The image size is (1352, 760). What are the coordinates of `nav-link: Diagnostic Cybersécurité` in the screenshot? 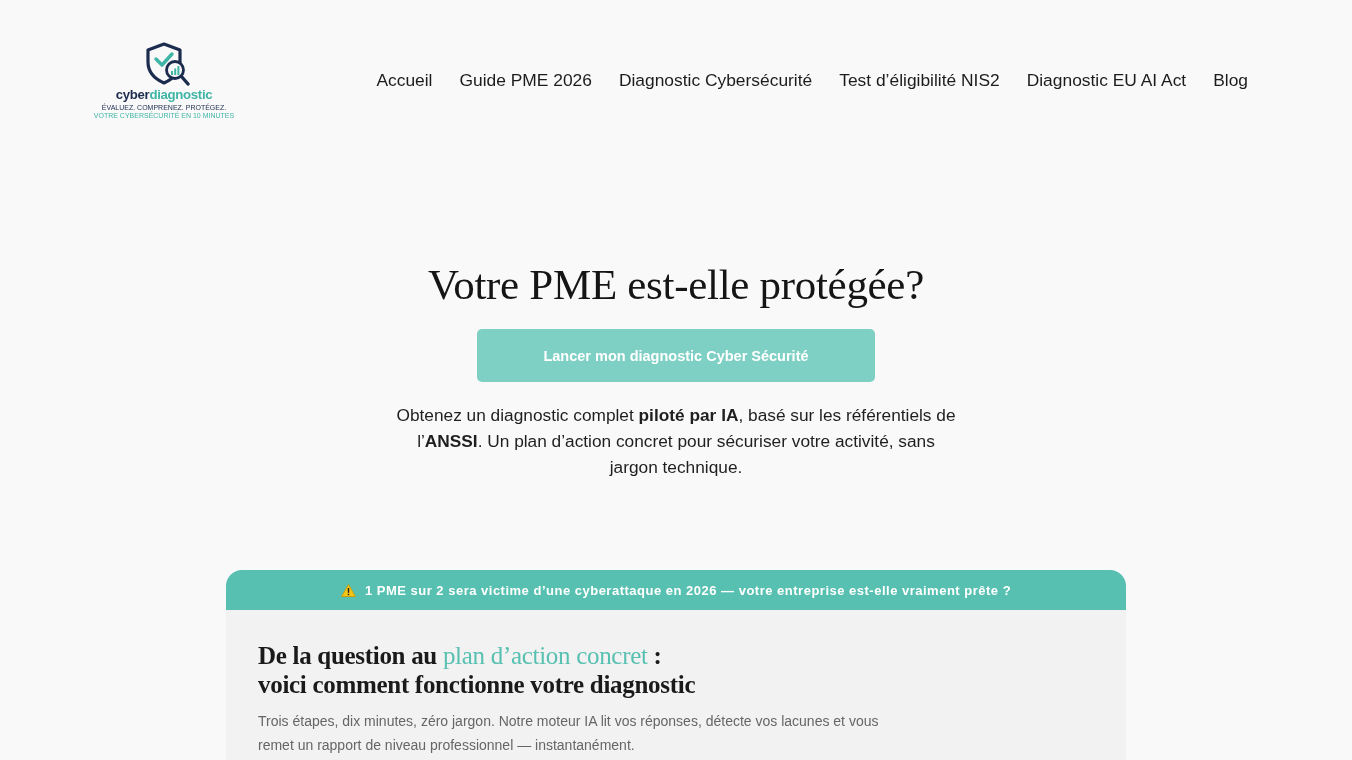 It's located at (715, 80).